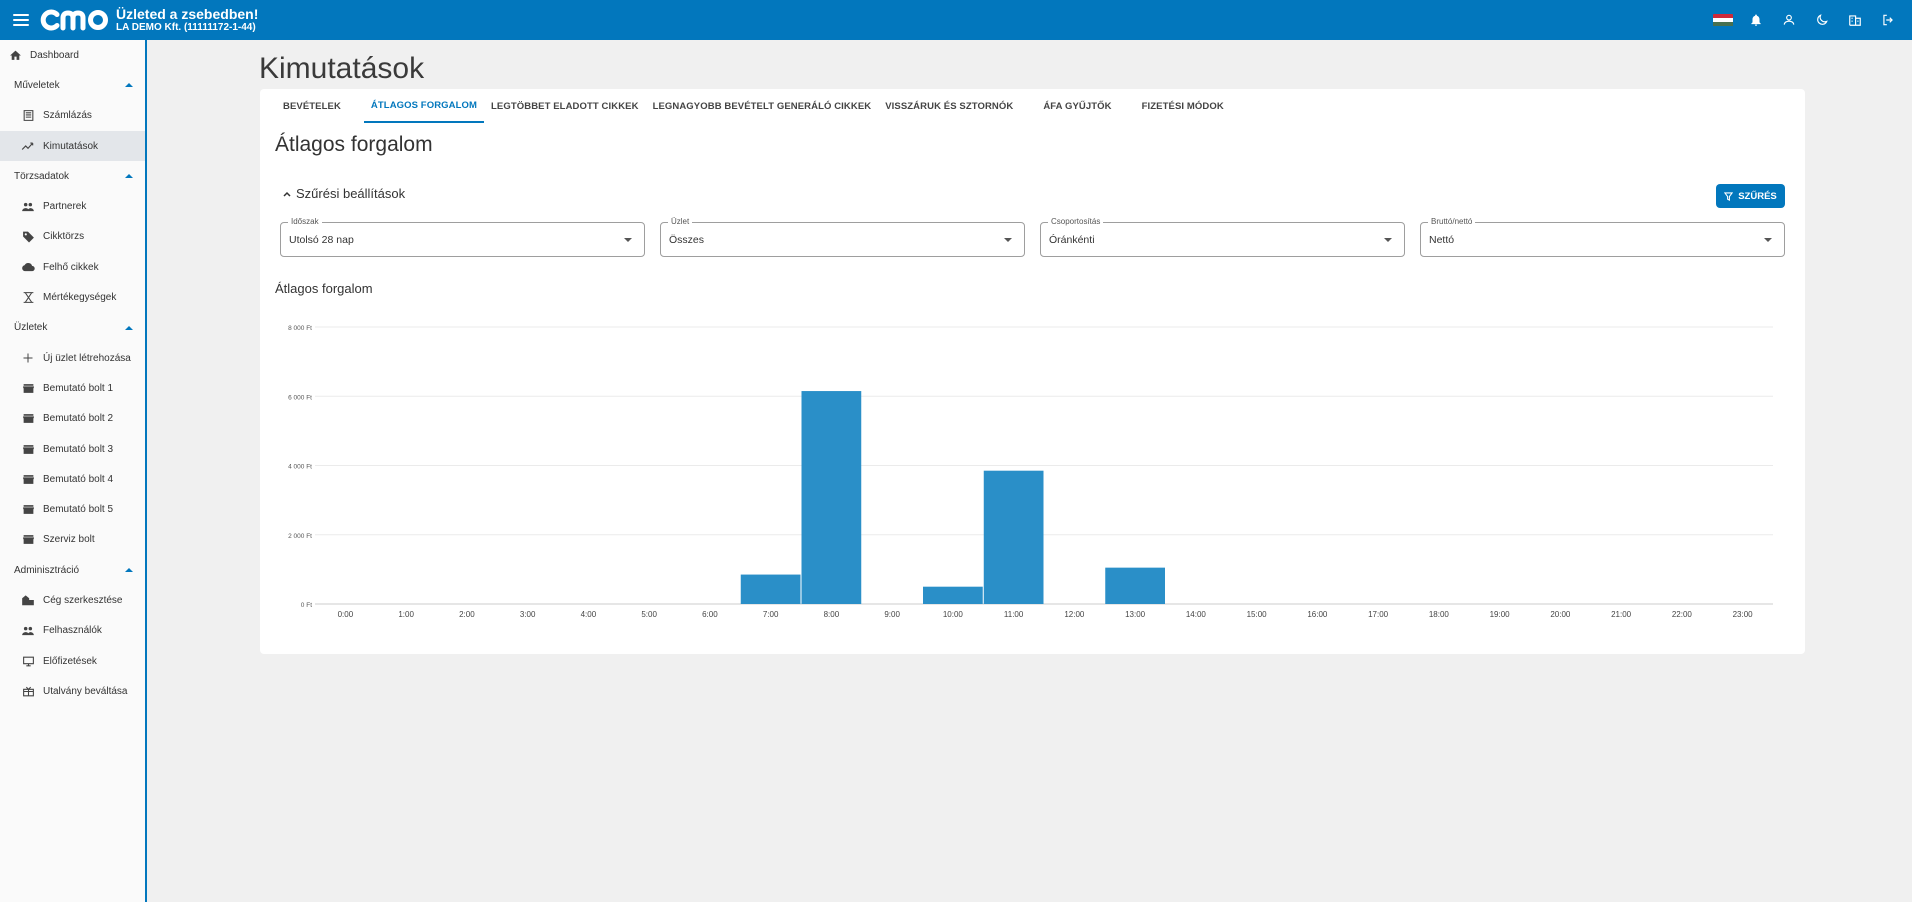 The height and width of the screenshot is (902, 1912). I want to click on company-building-icon, so click(1855, 20).